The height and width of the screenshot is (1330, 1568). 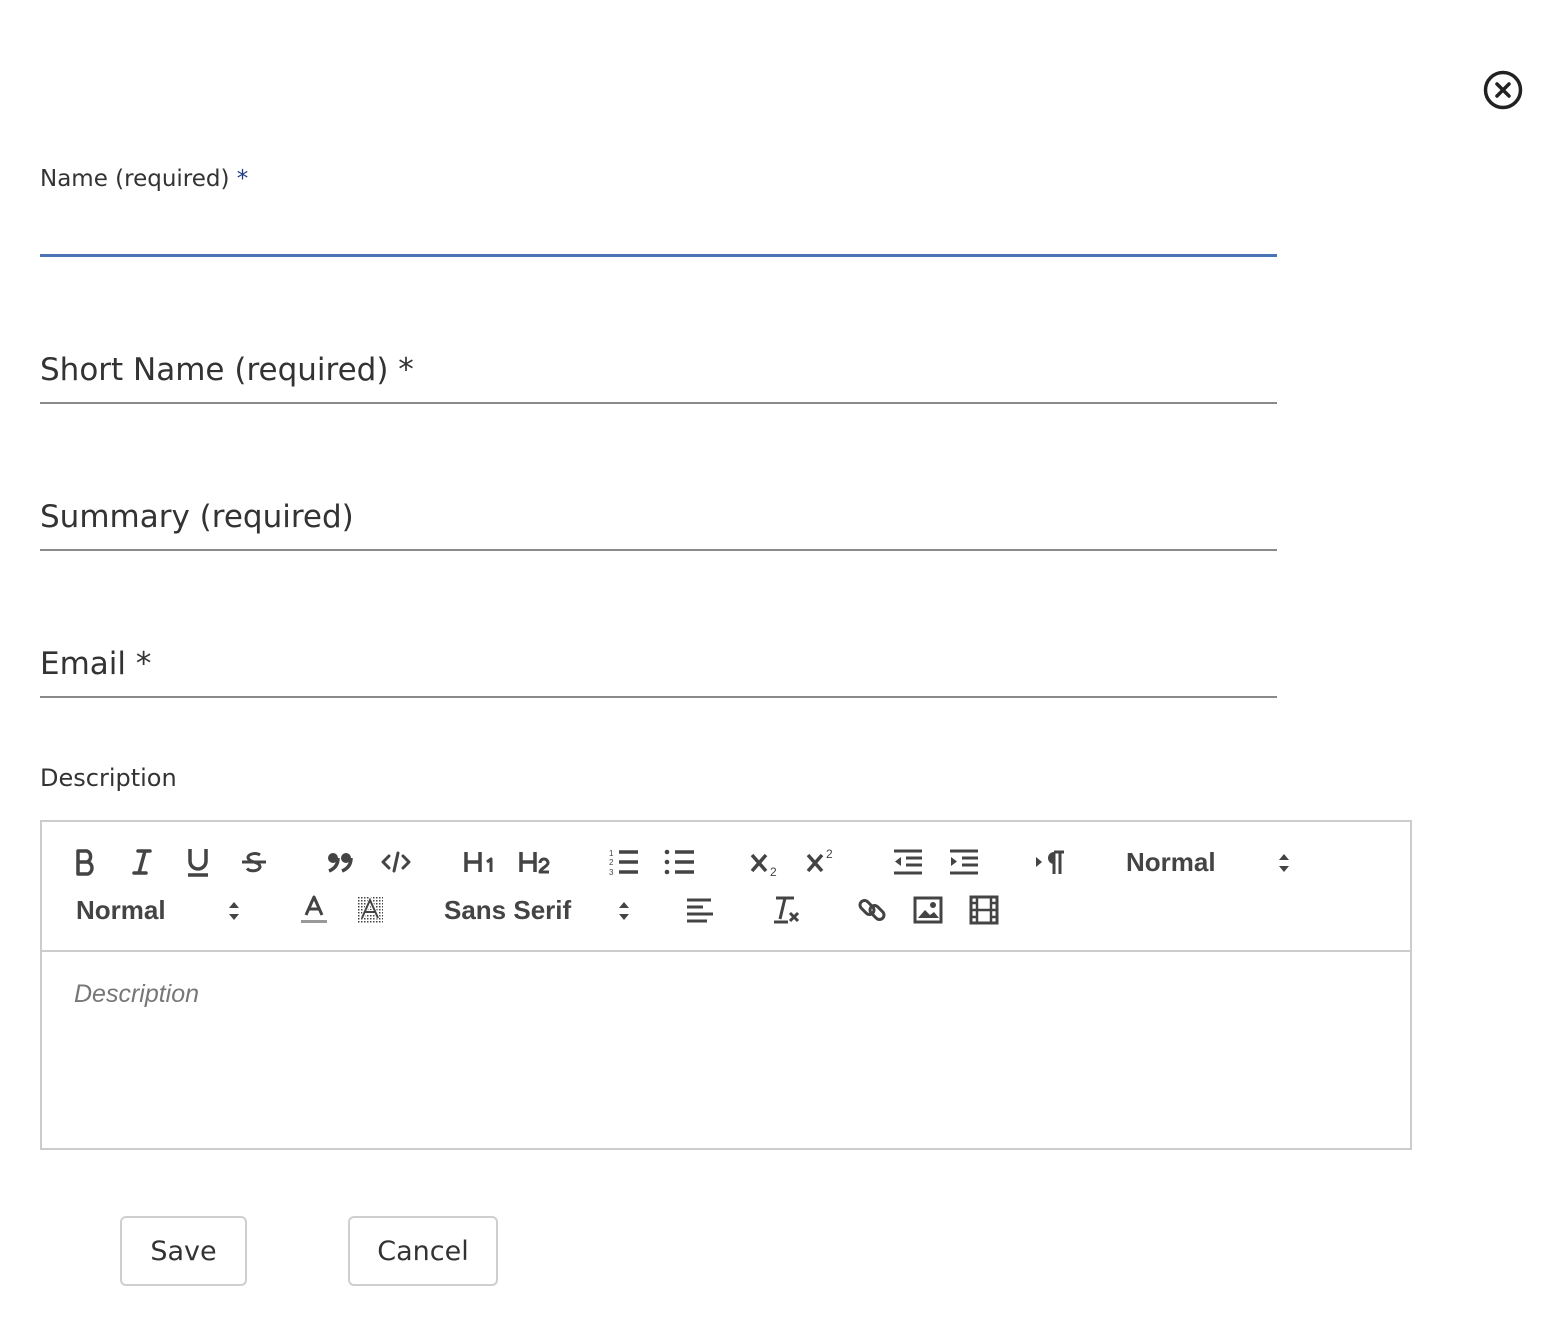 What do you see at coordinates (423, 1251) in the screenshot?
I see `cancel-button: Cancel` at bounding box center [423, 1251].